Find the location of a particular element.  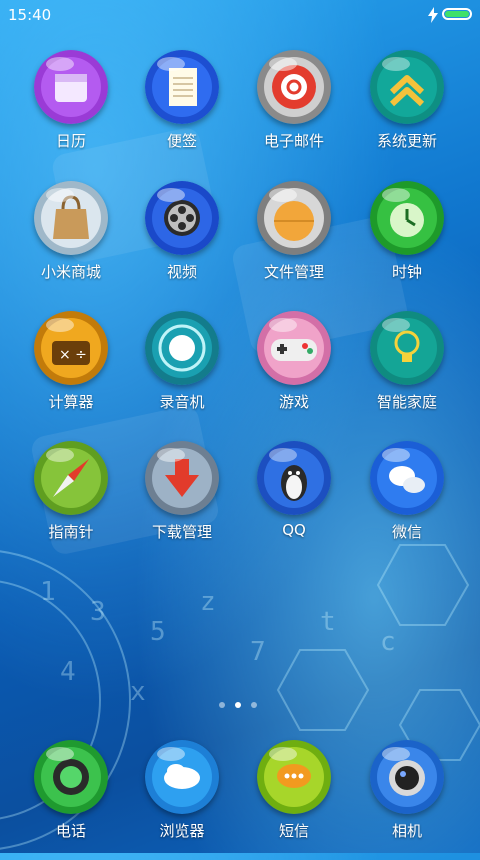

gamepad-icon is located at coordinates (294, 348).